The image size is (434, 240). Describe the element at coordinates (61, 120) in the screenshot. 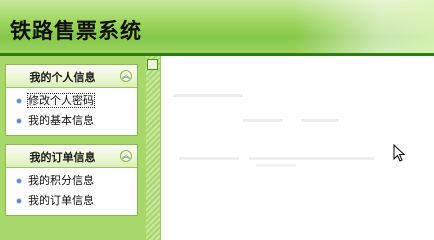

I see `menu-item-label: 我的基本信息` at that location.